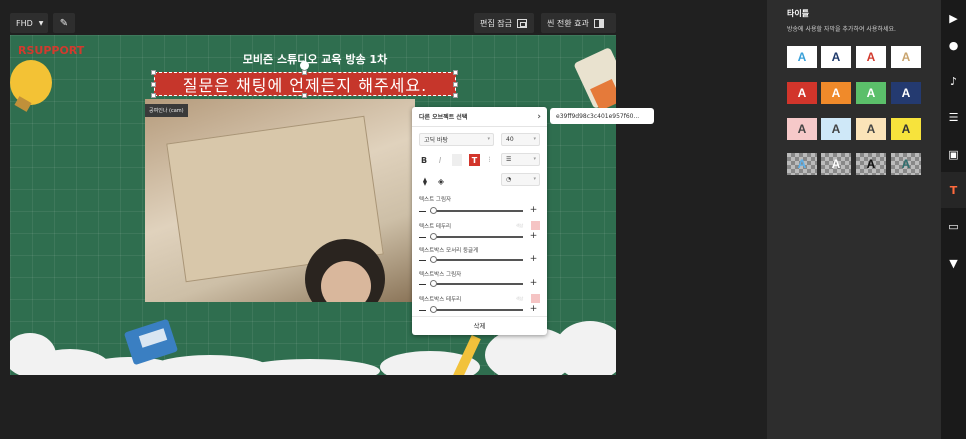 The image size is (966, 439). I want to click on location-pin-icon: ●, so click(953, 45).